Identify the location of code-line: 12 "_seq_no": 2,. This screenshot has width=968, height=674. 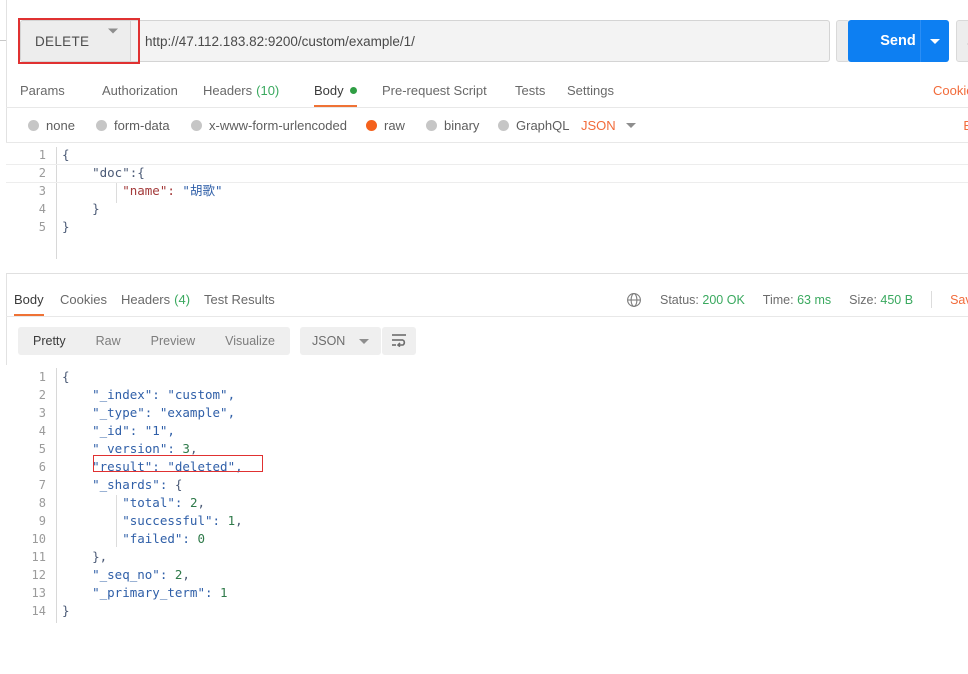
(487, 575).